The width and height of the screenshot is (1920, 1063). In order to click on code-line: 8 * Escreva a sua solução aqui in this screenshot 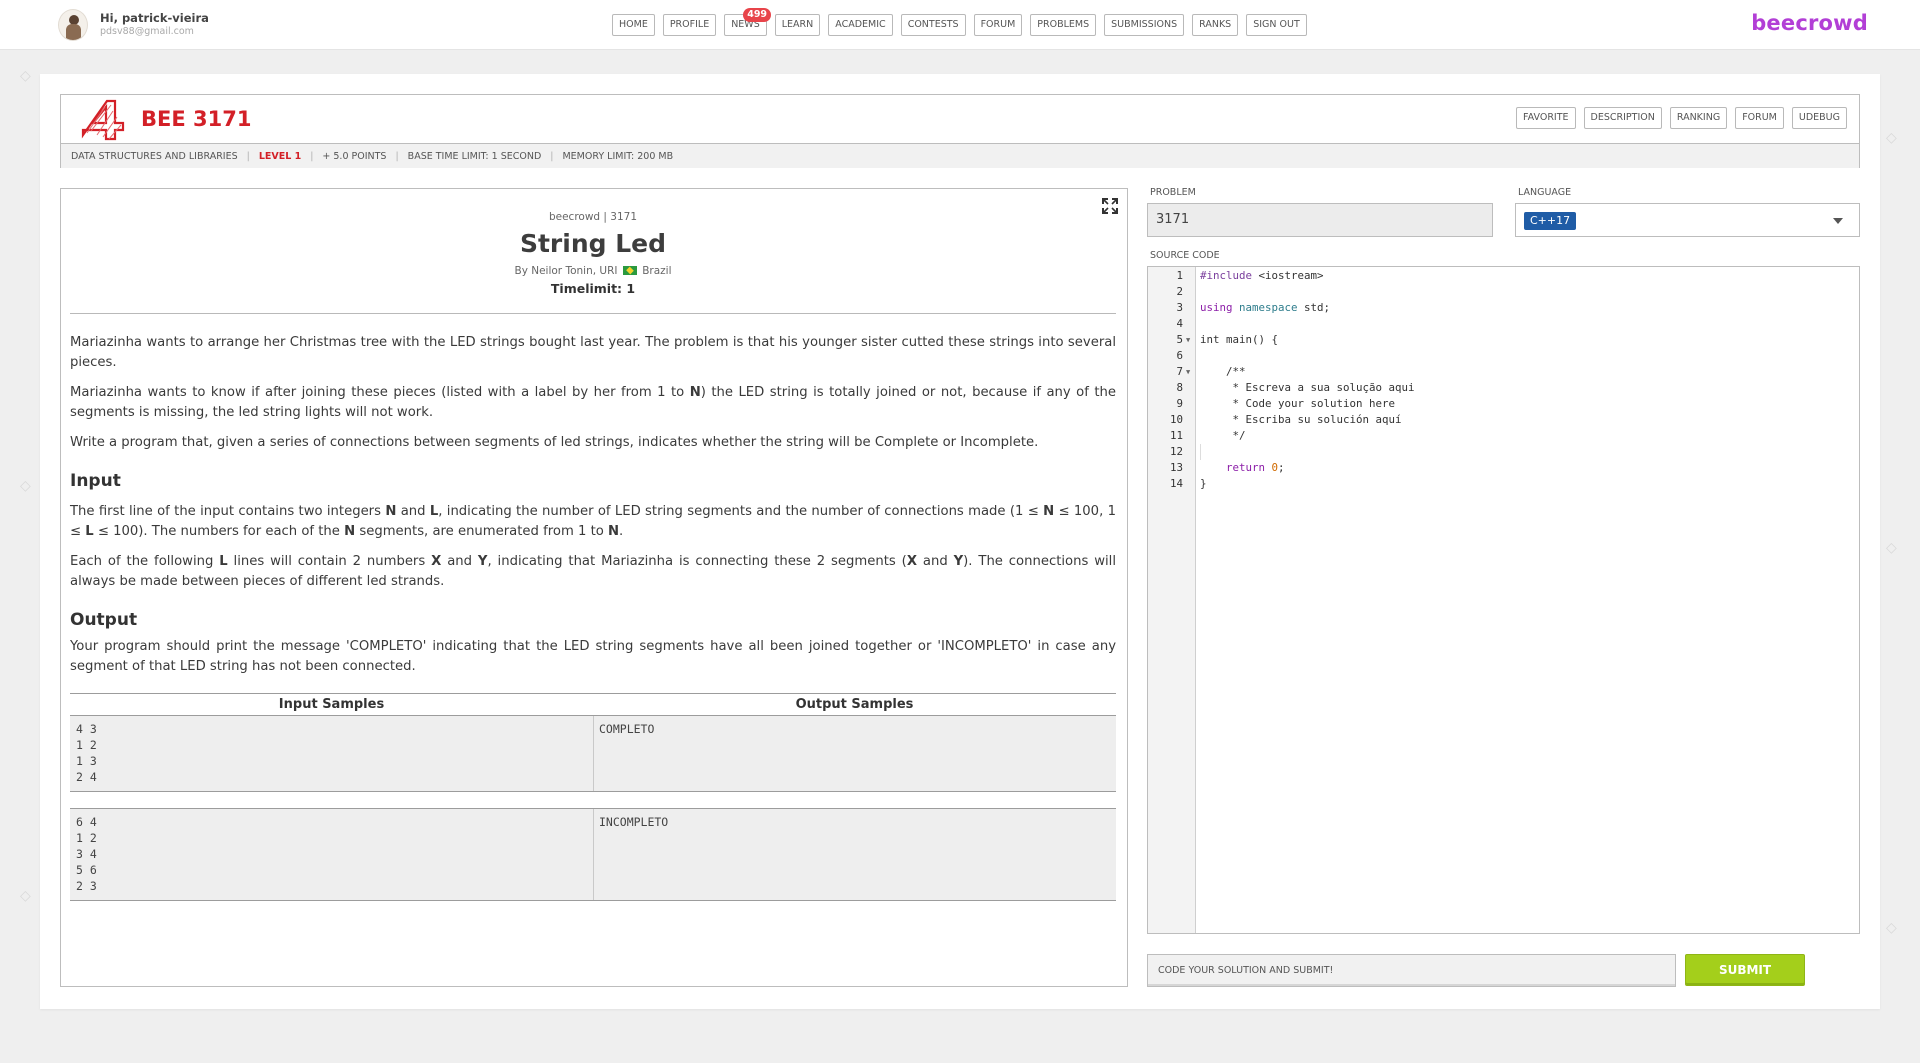, I will do `click(1295, 387)`.